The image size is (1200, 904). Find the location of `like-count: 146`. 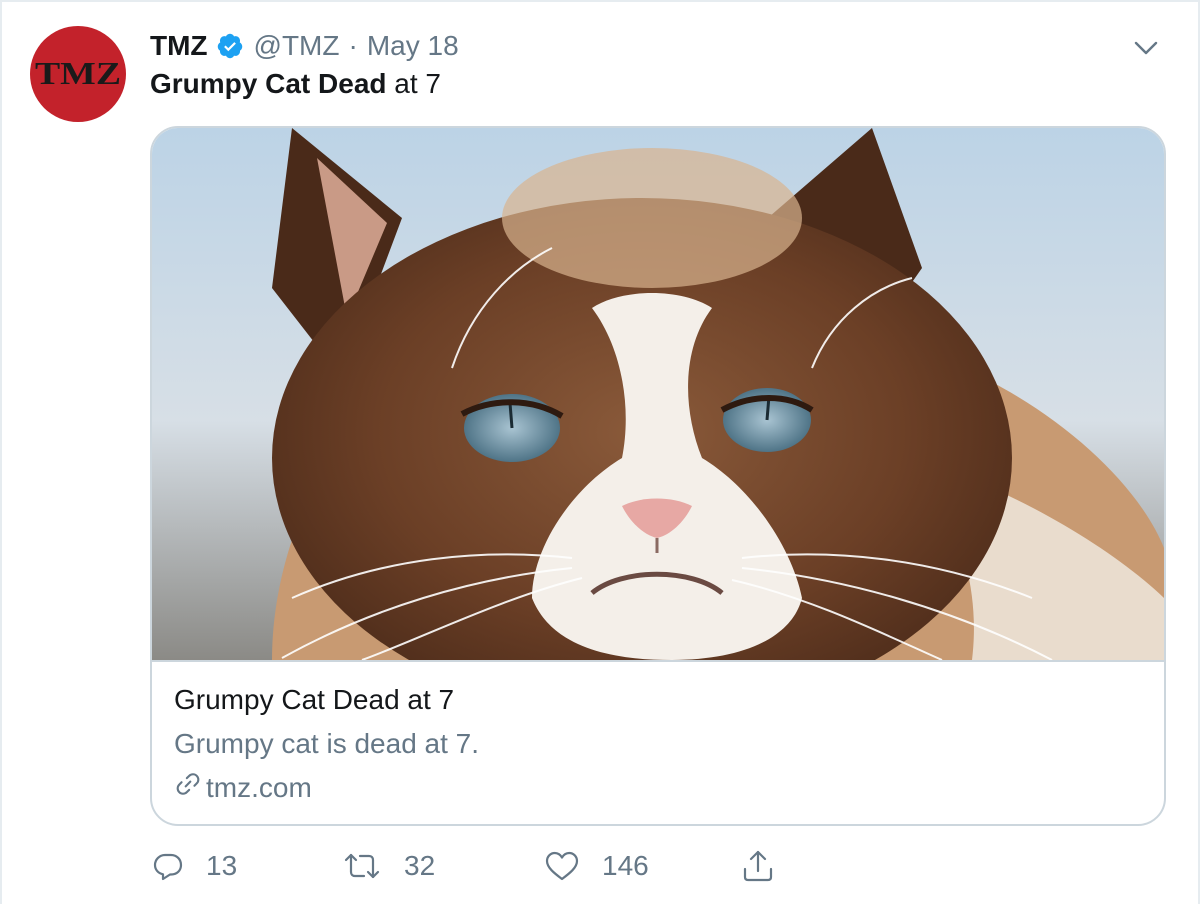

like-count: 146 is located at coordinates (625, 865).